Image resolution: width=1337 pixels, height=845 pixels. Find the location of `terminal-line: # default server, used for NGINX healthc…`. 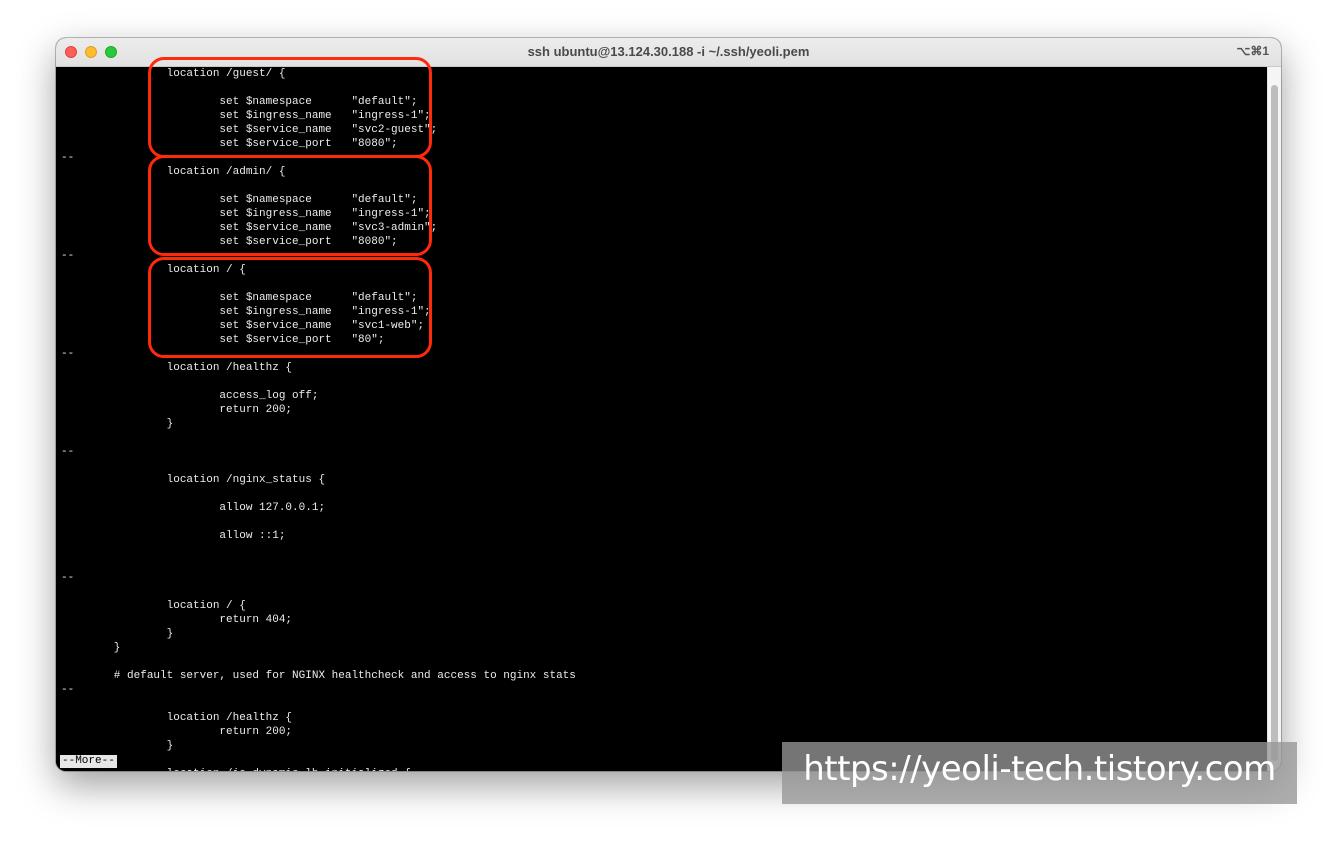

terminal-line: # default server, used for NGINX healthc… is located at coordinates (318, 676).